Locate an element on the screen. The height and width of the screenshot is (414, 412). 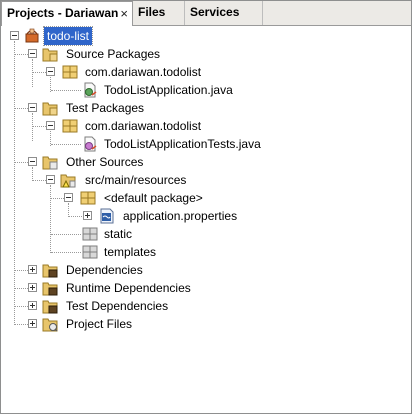
node-label: static is located at coordinates (118, 234).